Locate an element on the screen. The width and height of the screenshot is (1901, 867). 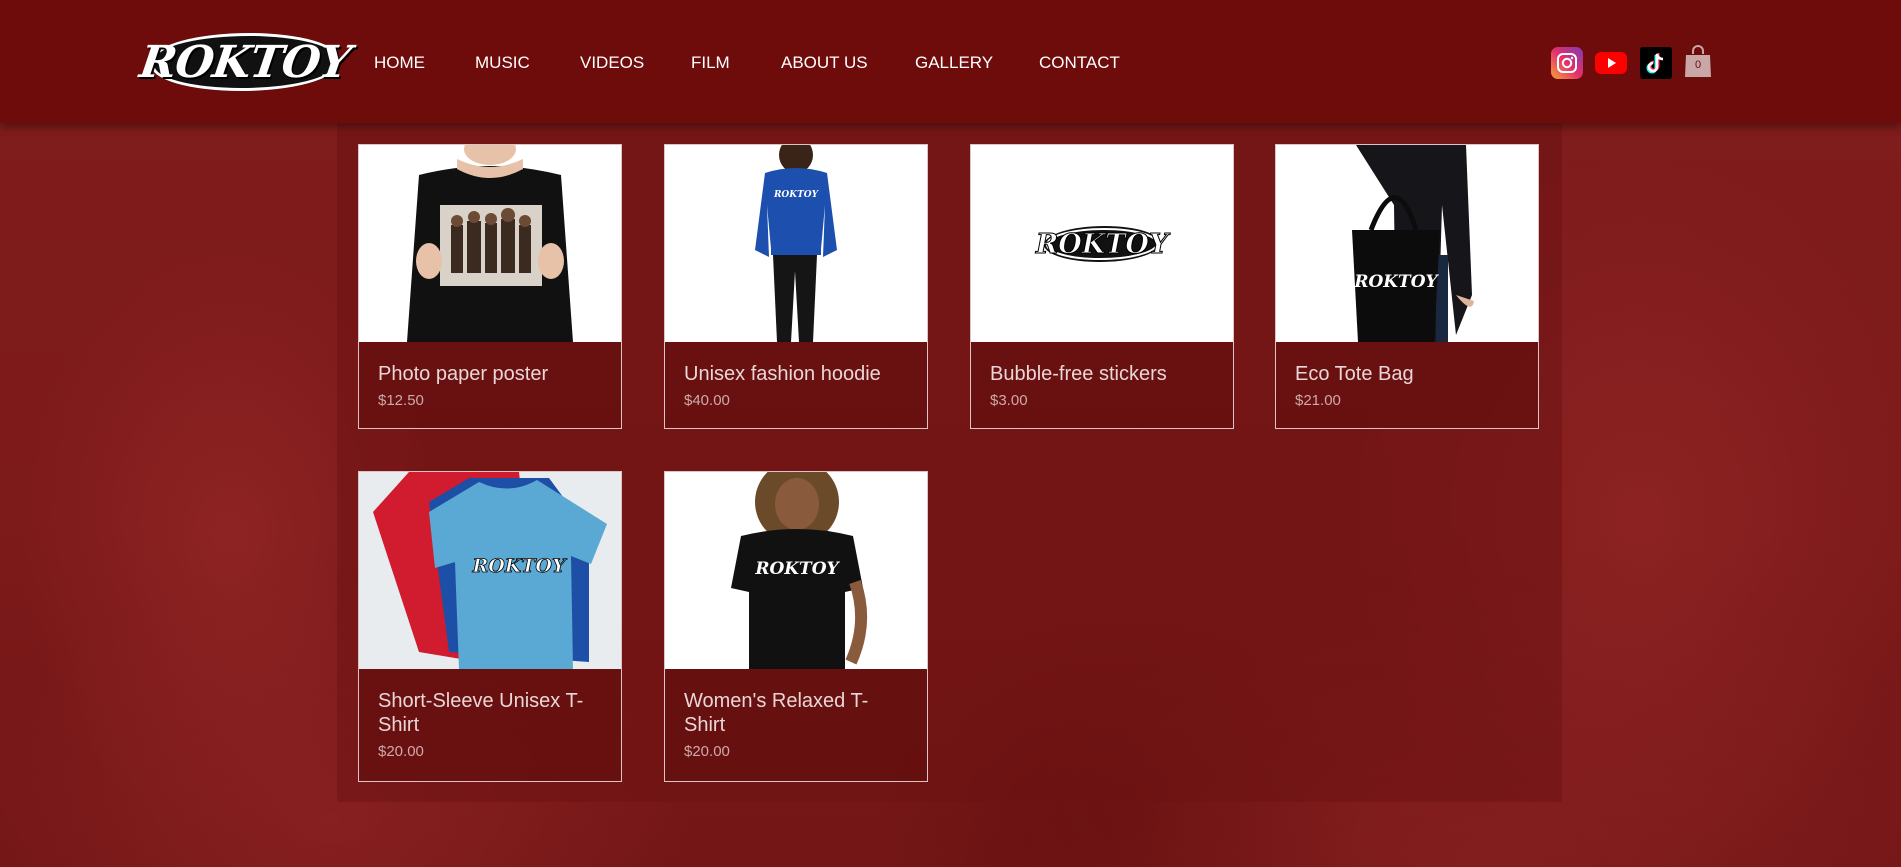
nav-videos: VIDEOS is located at coordinates (612, 63).